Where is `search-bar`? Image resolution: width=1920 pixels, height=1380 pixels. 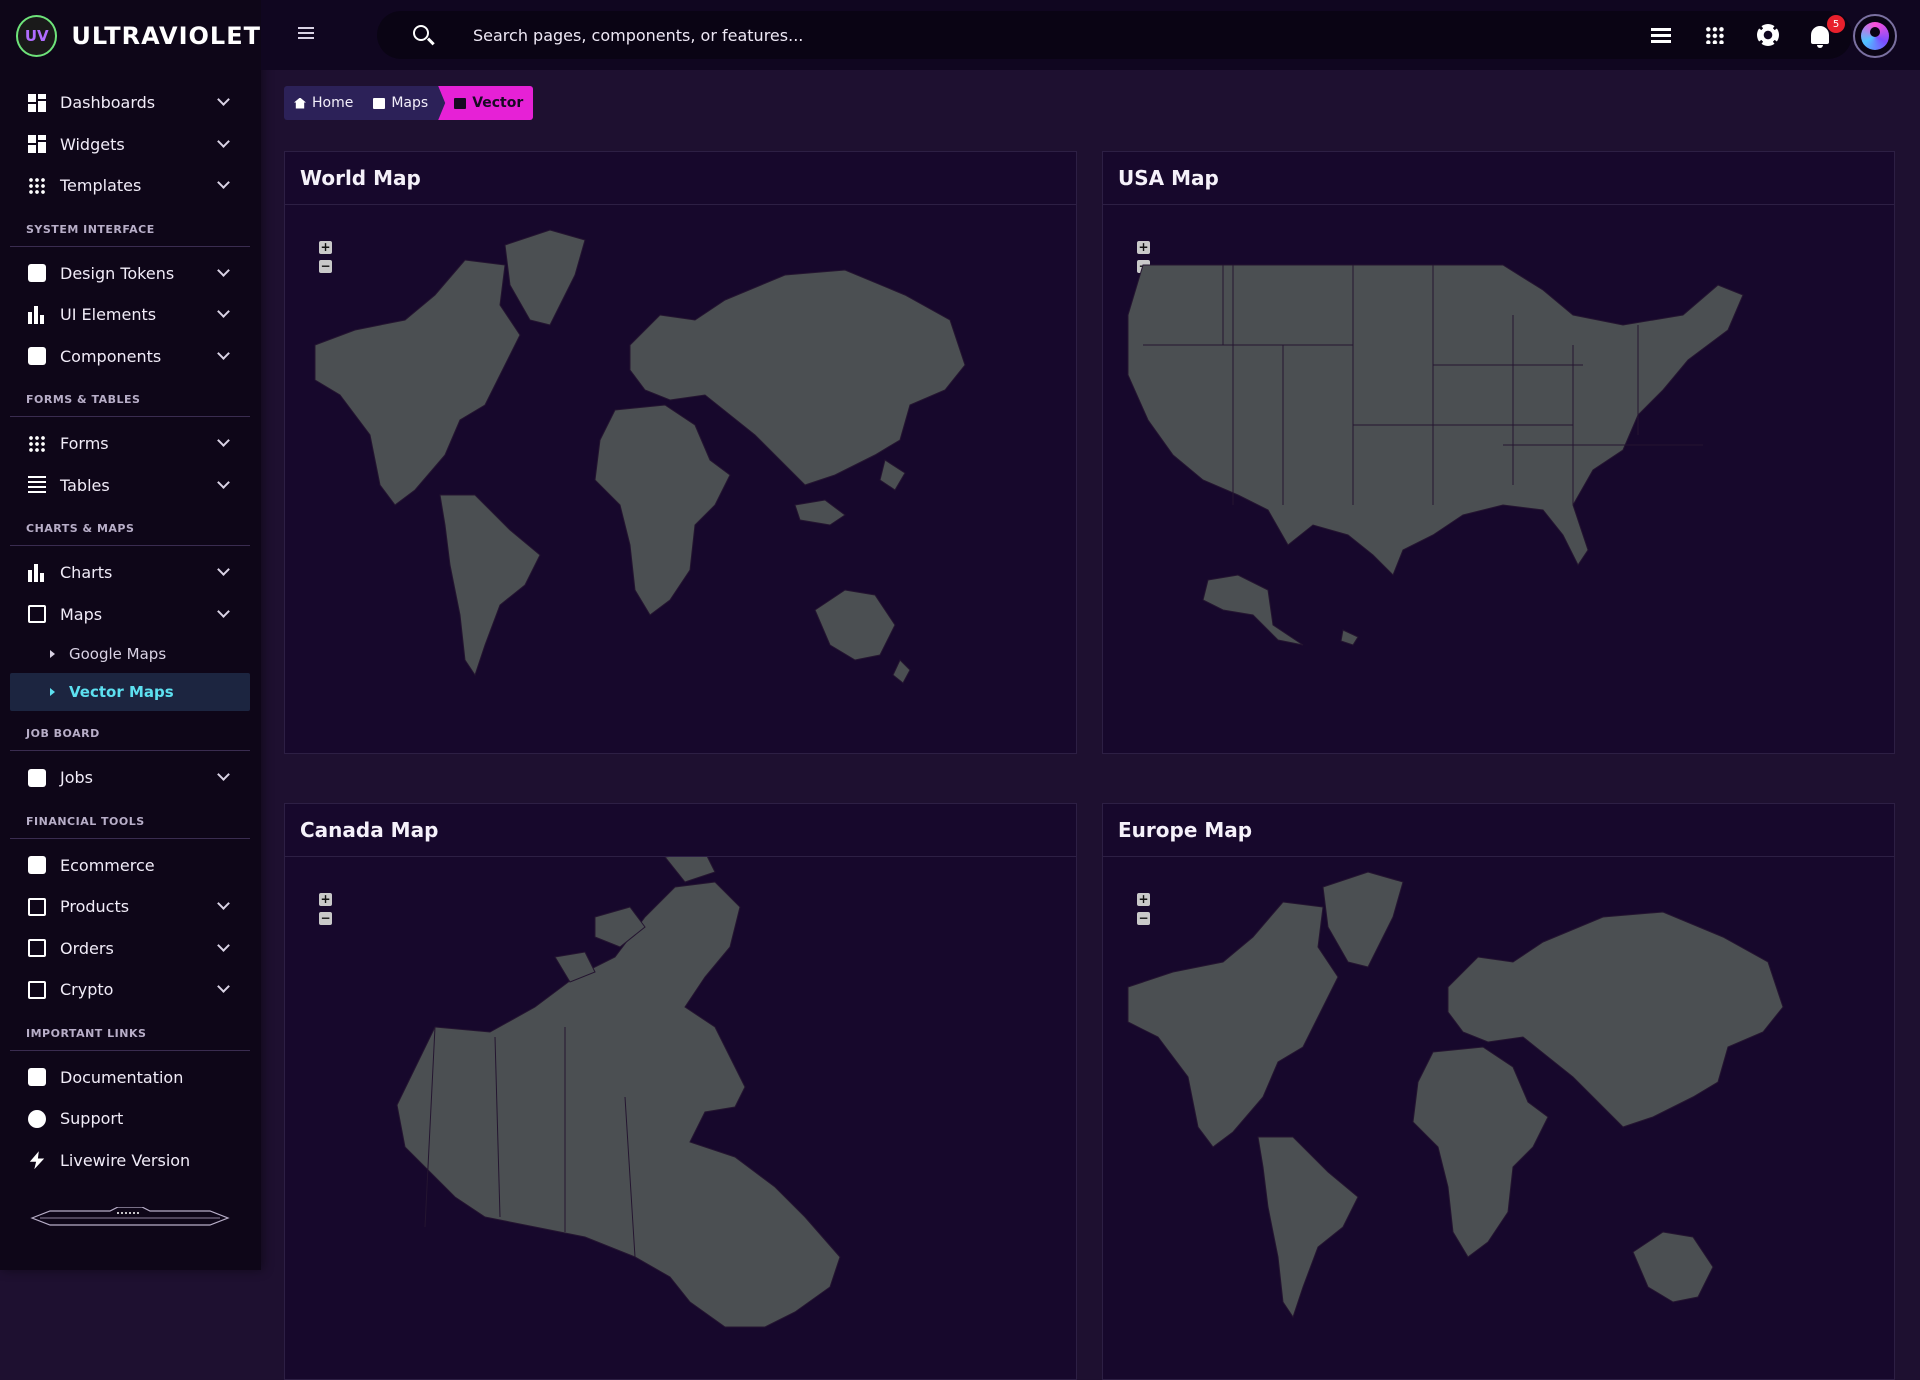
search-bar is located at coordinates (1114, 35).